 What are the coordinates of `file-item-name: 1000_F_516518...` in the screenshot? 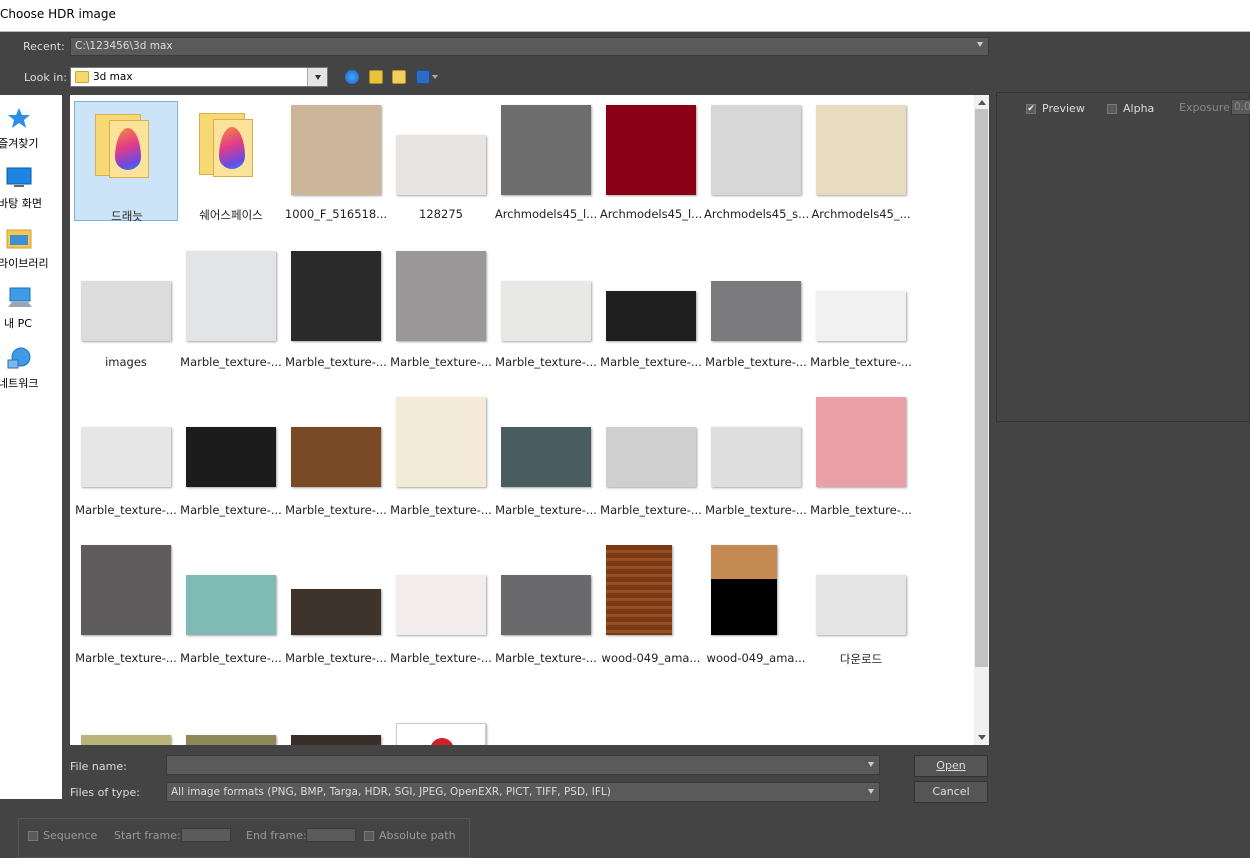 It's located at (336, 214).